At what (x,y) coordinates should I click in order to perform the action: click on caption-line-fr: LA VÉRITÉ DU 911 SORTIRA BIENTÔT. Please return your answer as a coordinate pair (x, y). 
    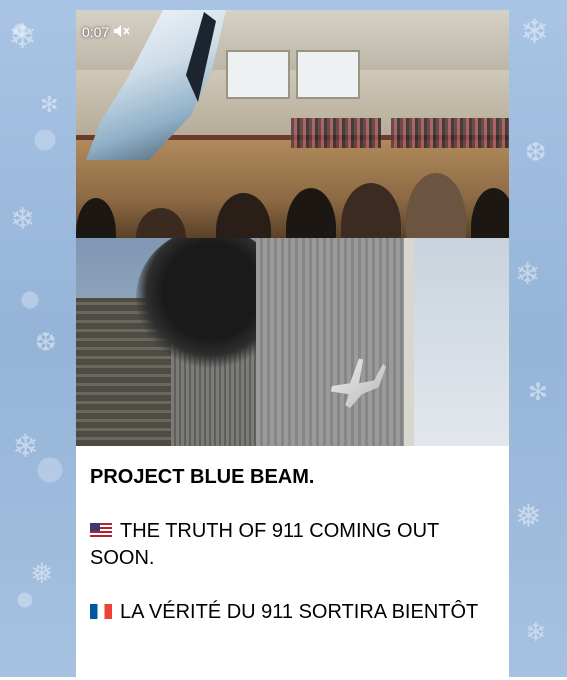
    Looking at the image, I should click on (292, 612).